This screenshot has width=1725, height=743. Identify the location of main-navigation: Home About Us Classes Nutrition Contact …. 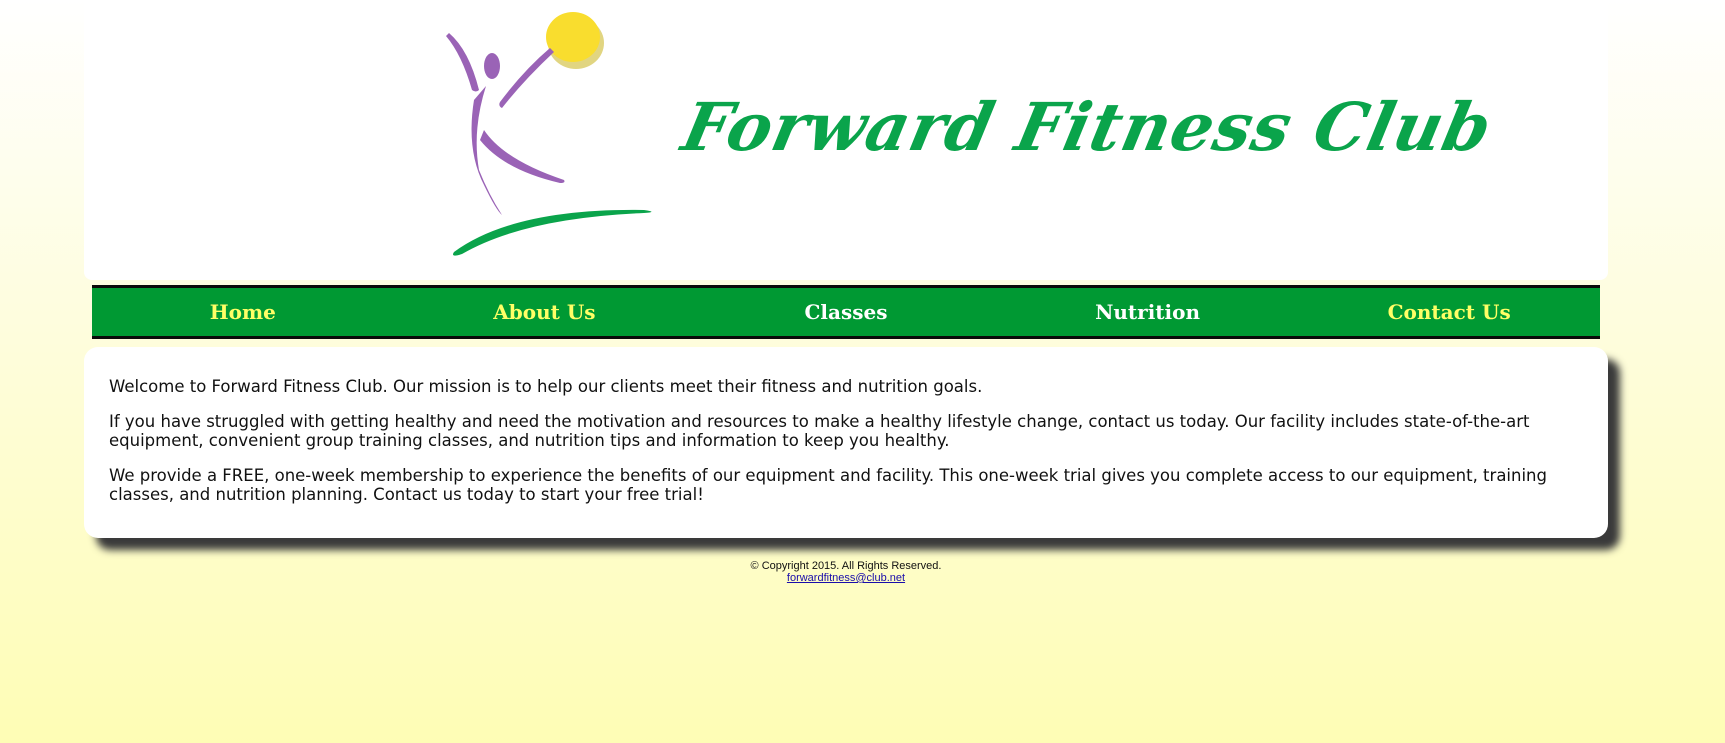
(846, 312).